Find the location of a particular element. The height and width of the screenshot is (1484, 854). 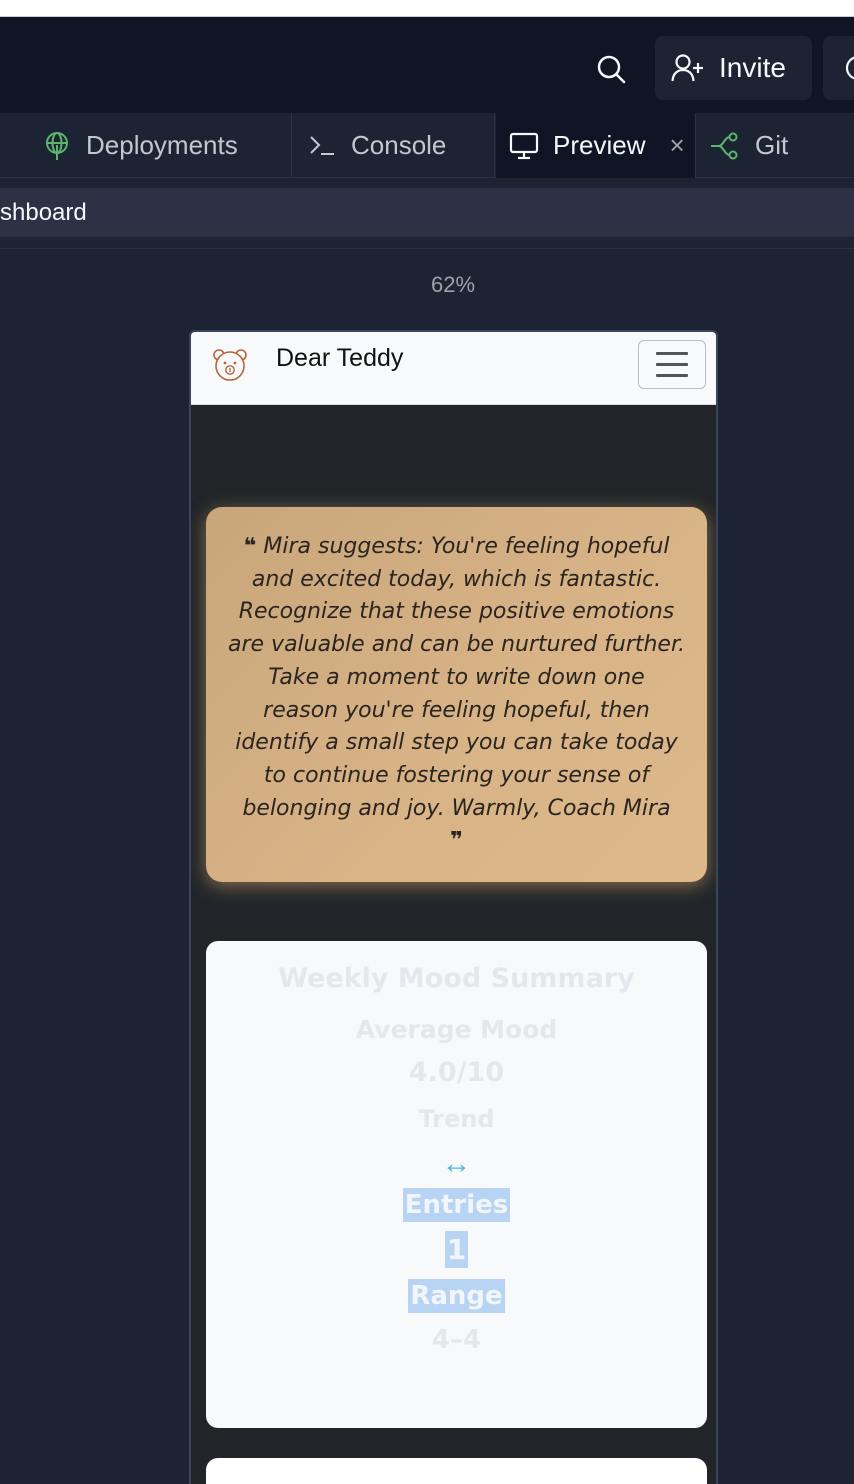

tab-git-label: Git is located at coordinates (772, 145).